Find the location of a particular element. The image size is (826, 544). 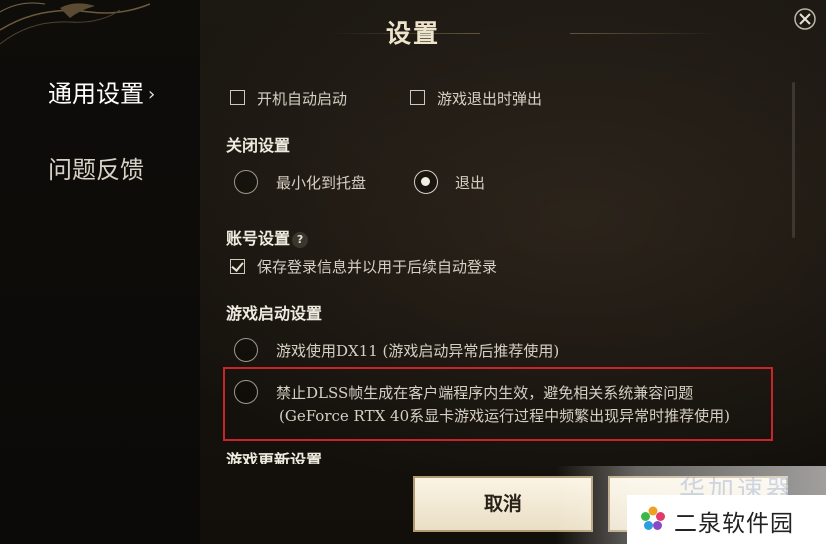

sidebar-item-general: 通用设置 › is located at coordinates (101, 91).